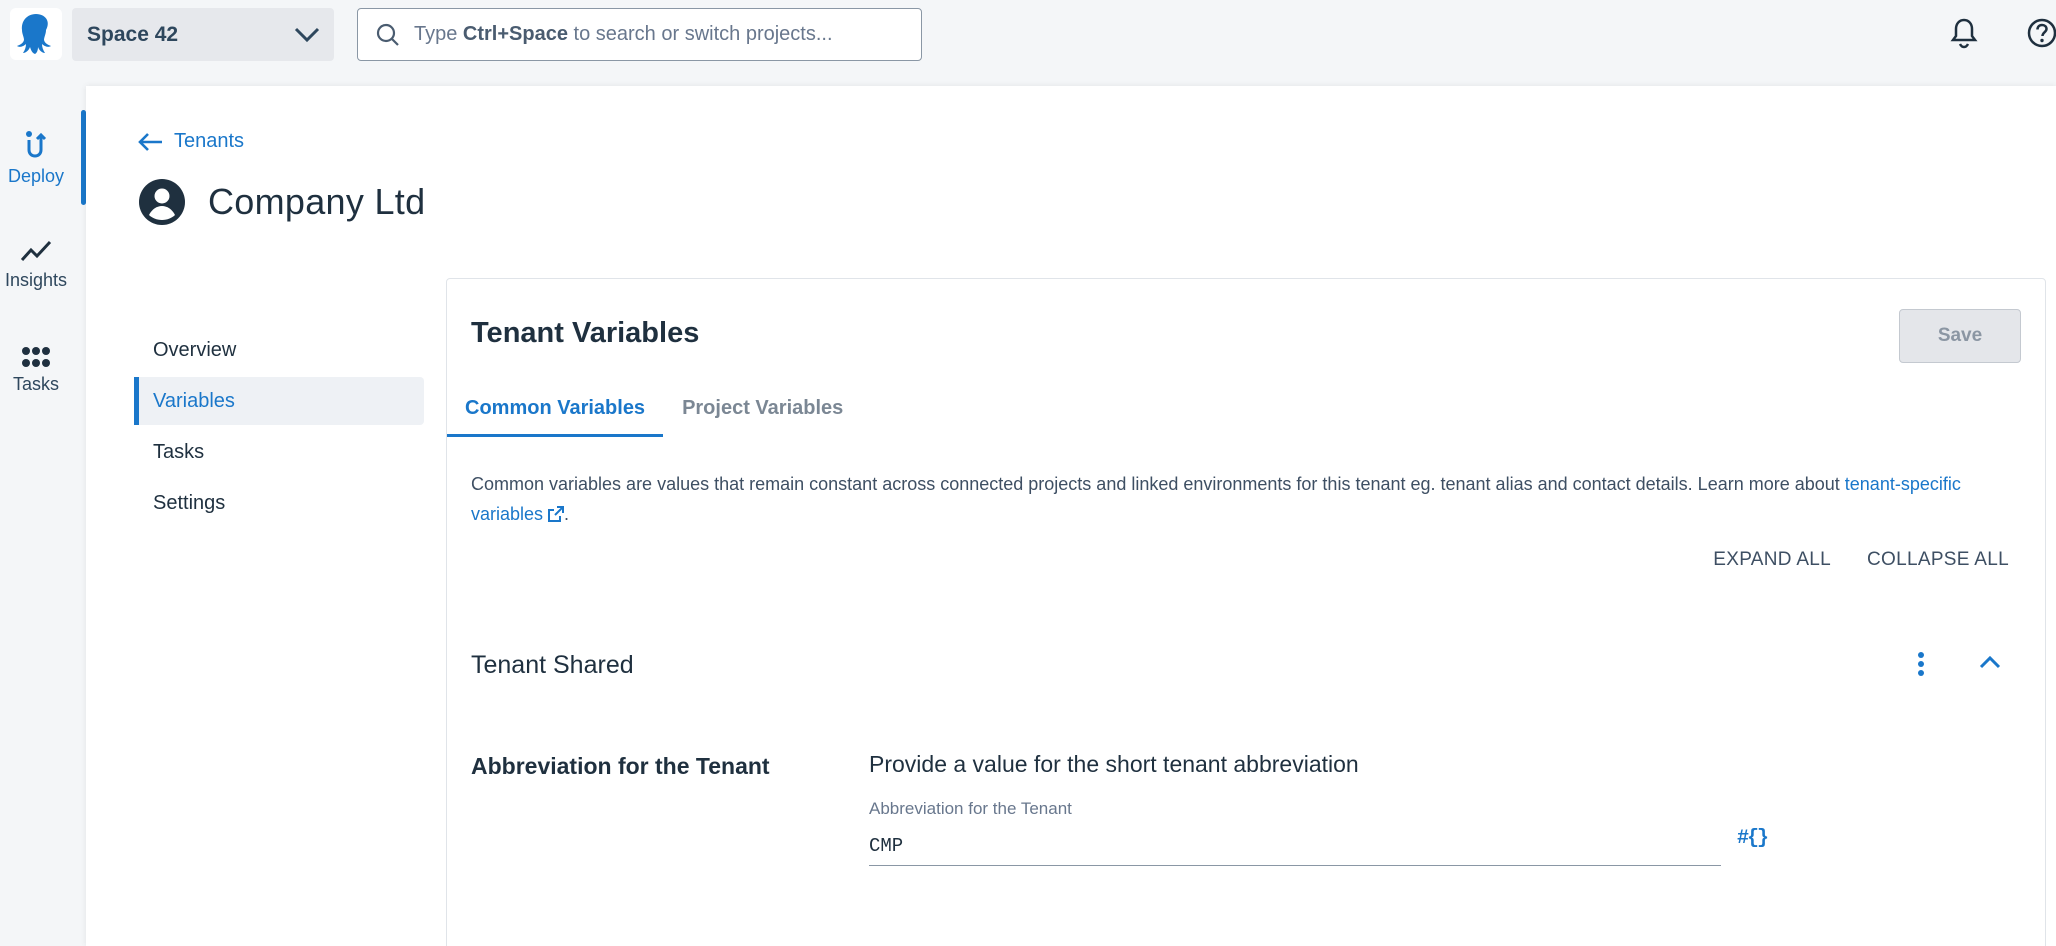  I want to click on arrow-left-icon, so click(150, 141).